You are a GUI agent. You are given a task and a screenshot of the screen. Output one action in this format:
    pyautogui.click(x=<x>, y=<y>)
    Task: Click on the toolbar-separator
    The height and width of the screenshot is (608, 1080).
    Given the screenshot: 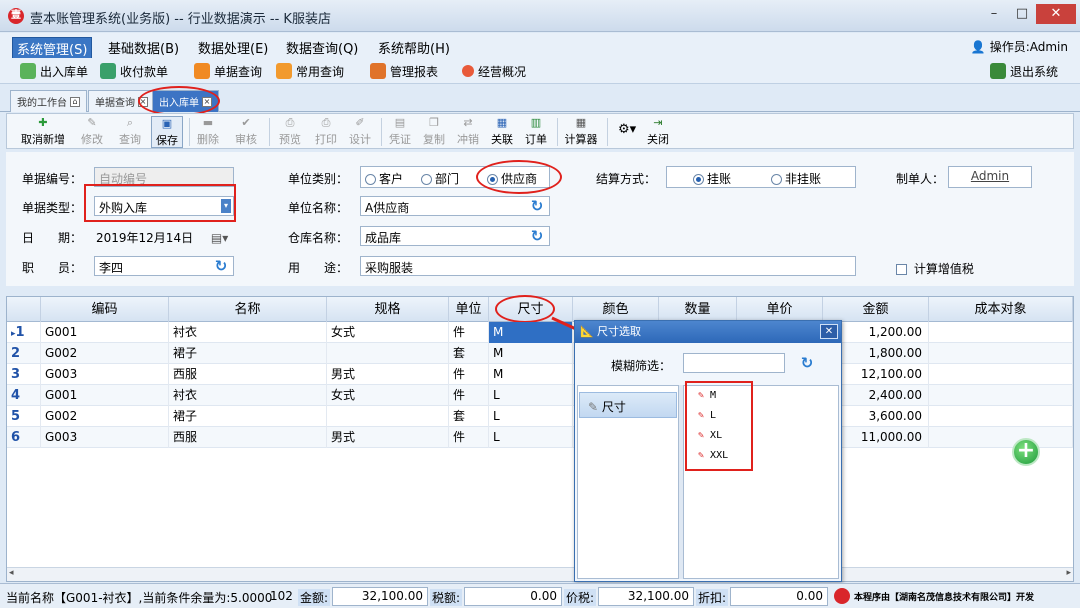 What is the action you would take?
    pyautogui.click(x=381, y=132)
    